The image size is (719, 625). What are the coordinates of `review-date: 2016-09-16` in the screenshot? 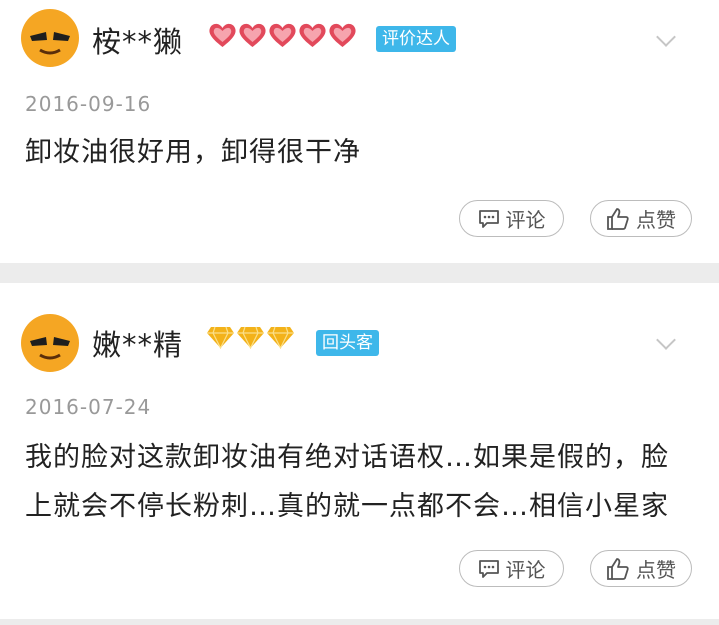 It's located at (88, 104).